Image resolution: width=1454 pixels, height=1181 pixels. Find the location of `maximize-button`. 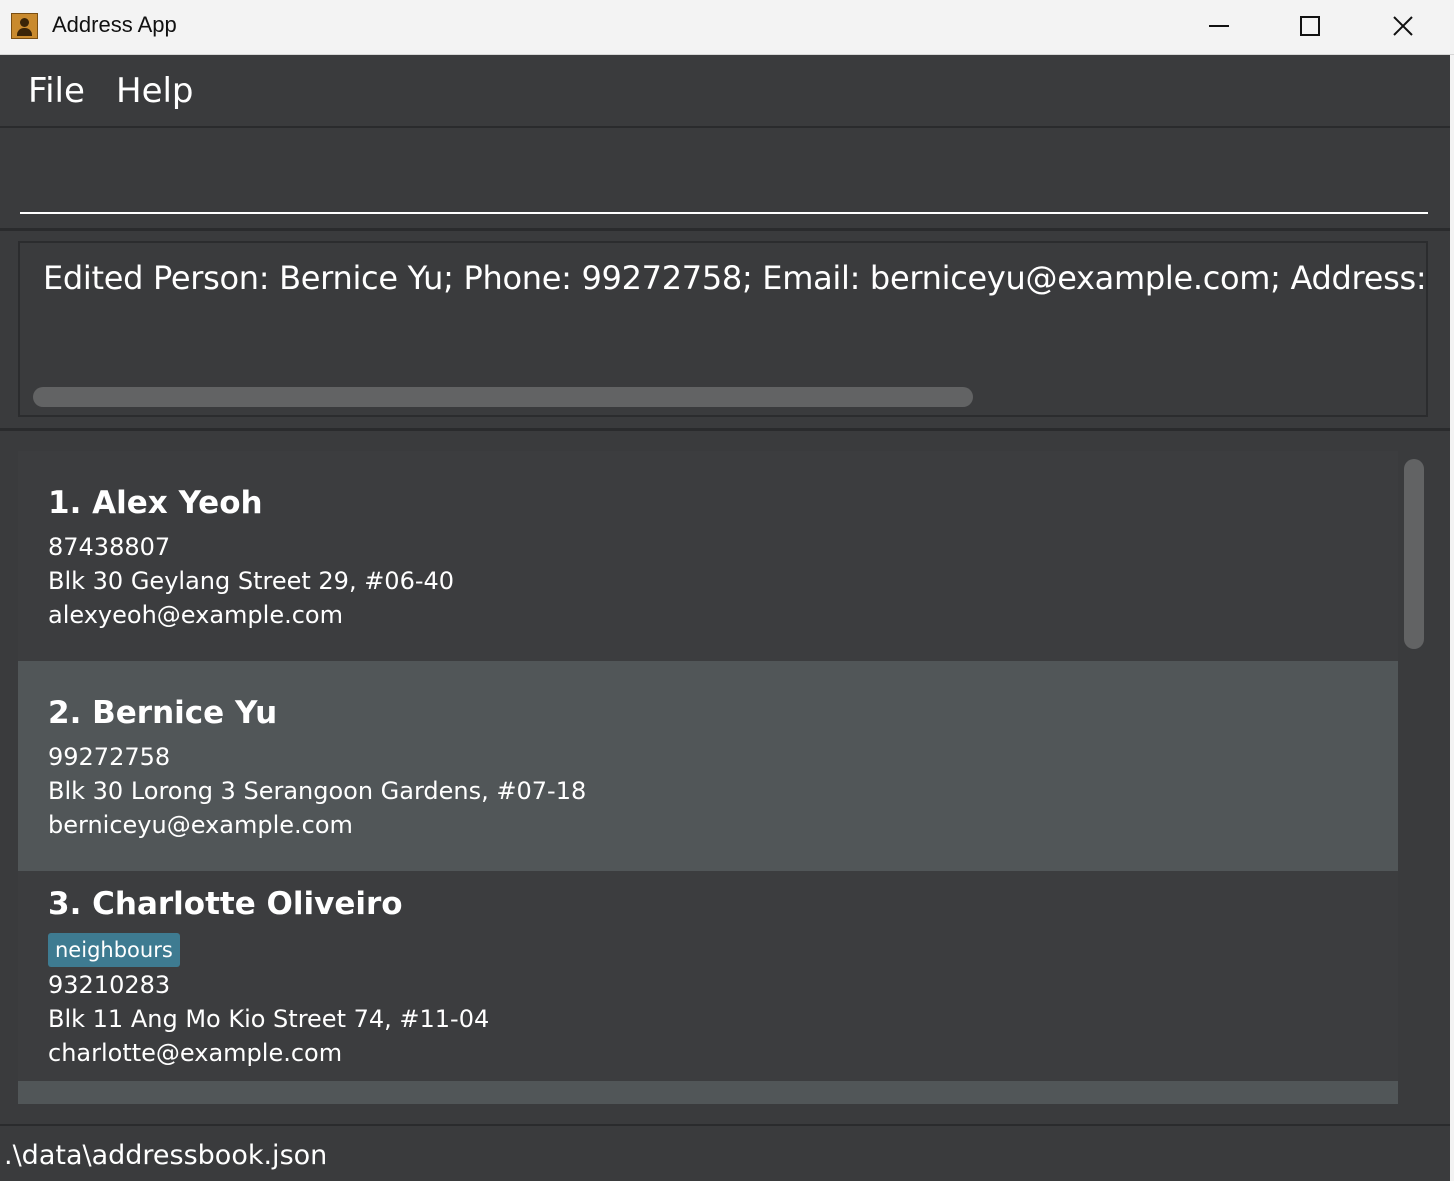

maximize-button is located at coordinates (1310, 27).